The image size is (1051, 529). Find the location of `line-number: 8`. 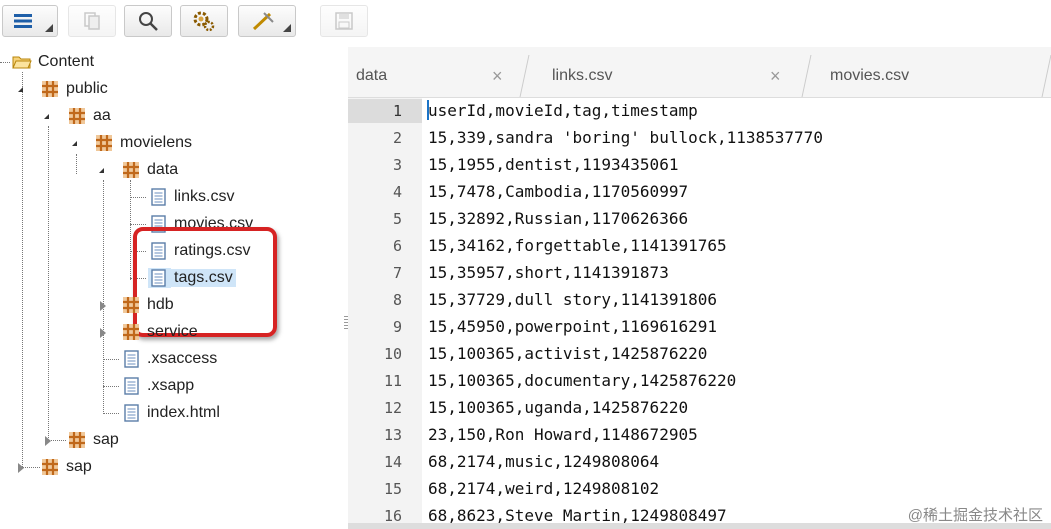

line-number: 8 is located at coordinates (397, 300).